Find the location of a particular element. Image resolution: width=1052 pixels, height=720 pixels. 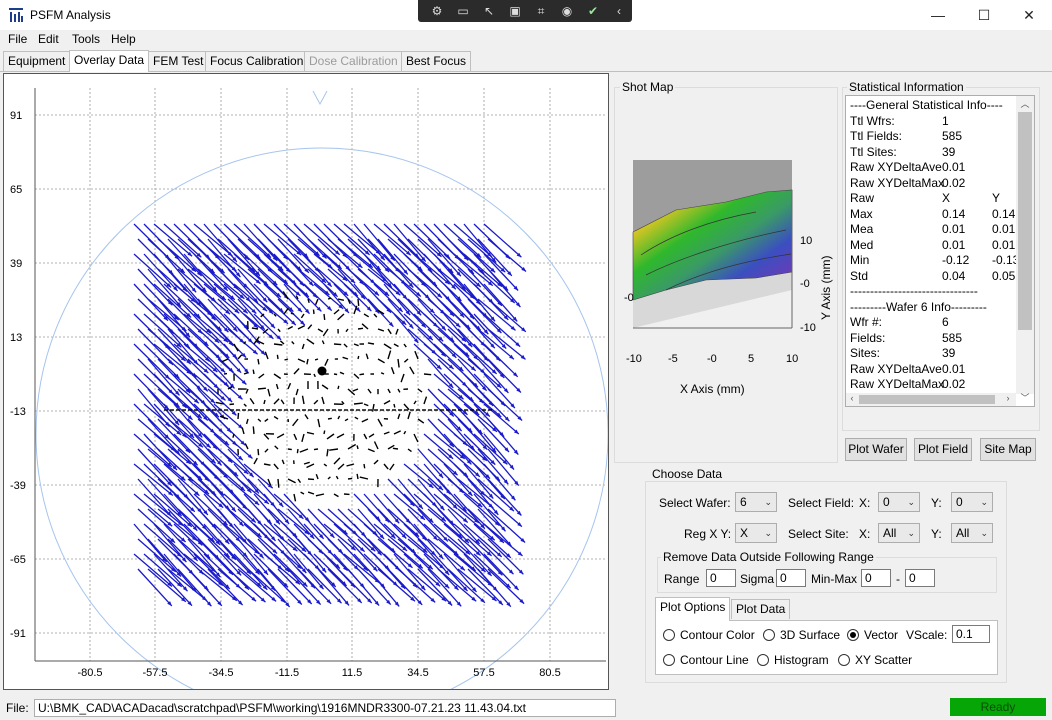

histogram-radio is located at coordinates (763, 660).